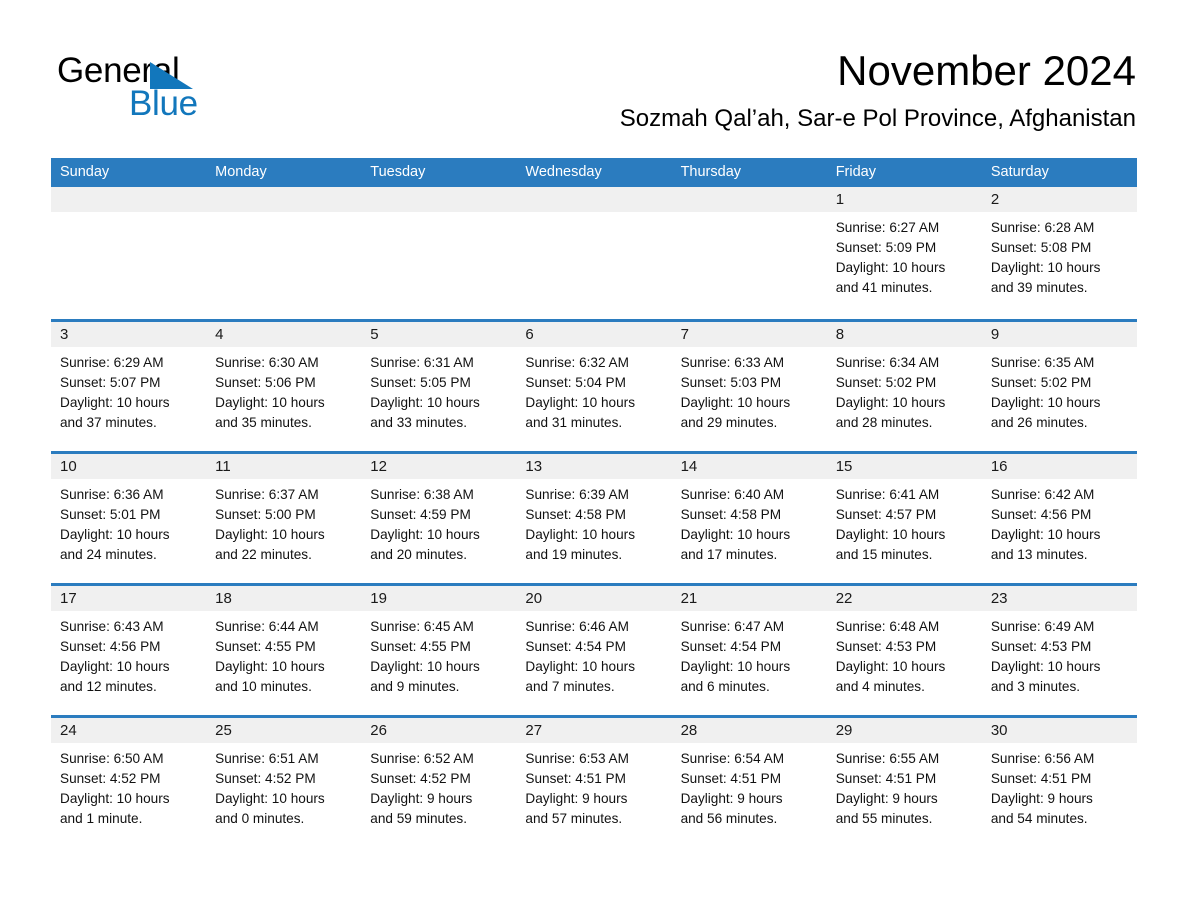 The width and height of the screenshot is (1188, 918). I want to click on weekday-header-wednesday: Wednesday, so click(563, 172).